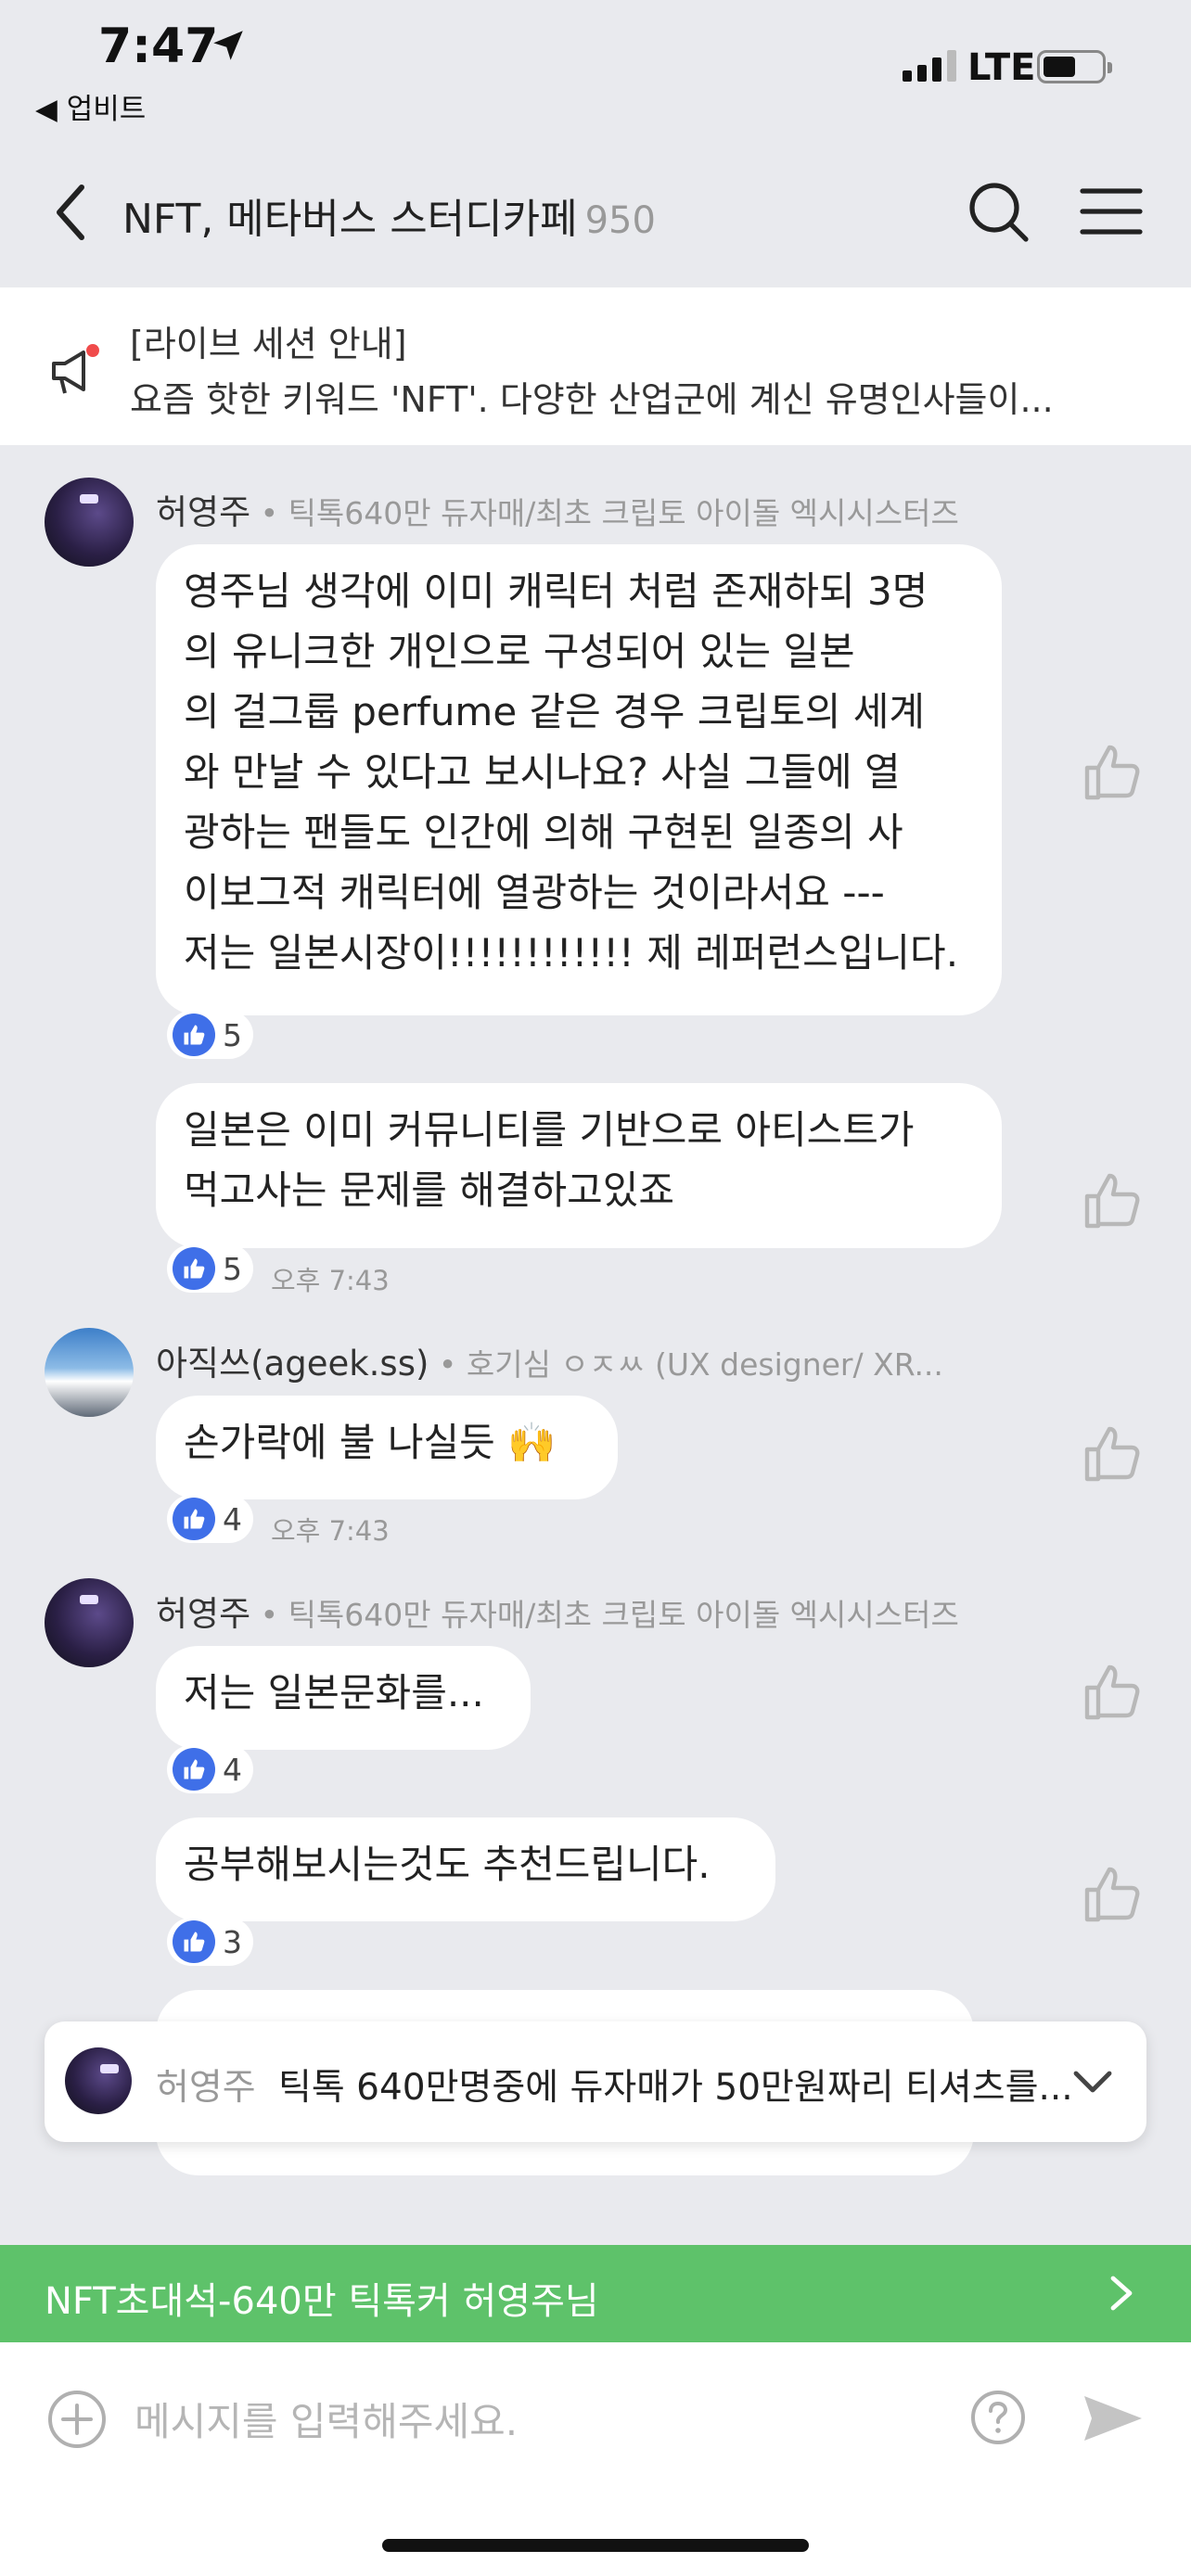 This screenshot has height=2576, width=1191. What do you see at coordinates (998, 2418) in the screenshot?
I see `help-icon` at bounding box center [998, 2418].